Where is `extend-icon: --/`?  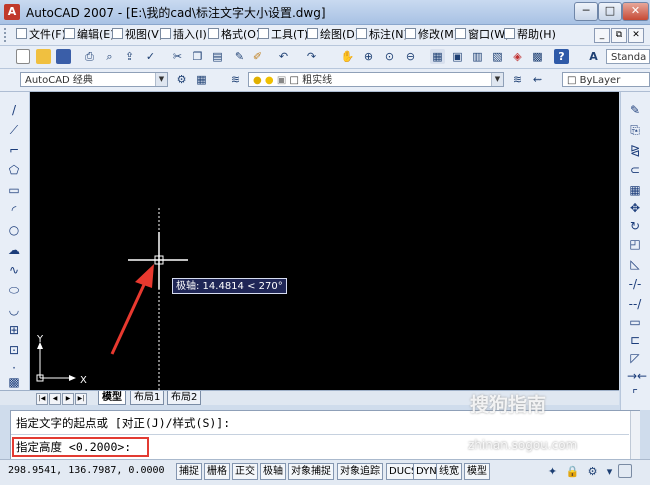 extend-icon: --/ is located at coordinates (635, 304).